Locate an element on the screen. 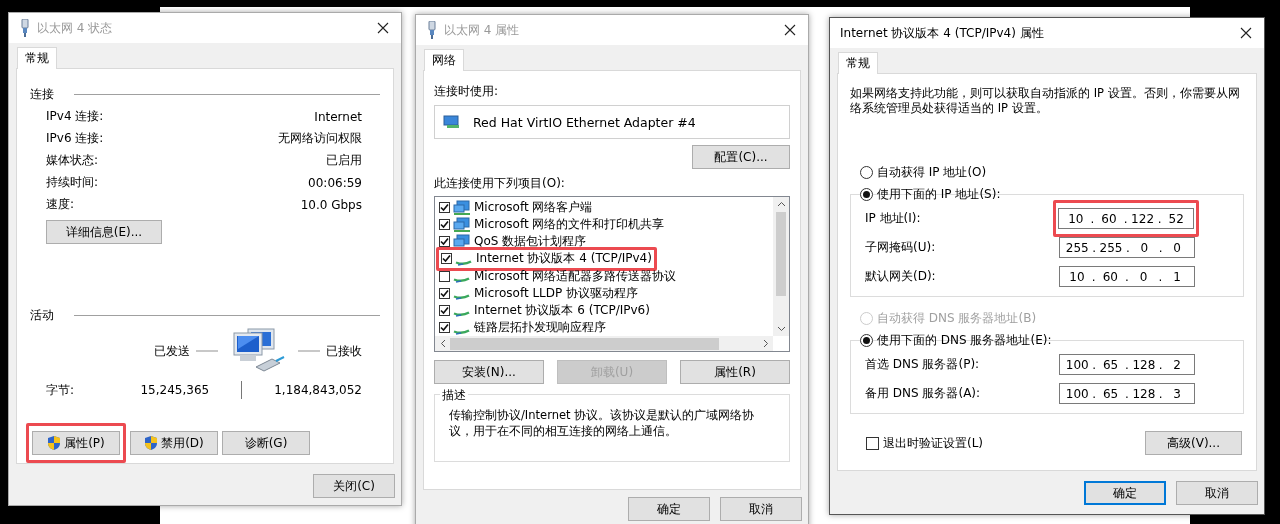 The height and width of the screenshot is (524, 1280). list-item-label: Internet 协议版本 4 (TCP/IPv4) is located at coordinates (564, 259).